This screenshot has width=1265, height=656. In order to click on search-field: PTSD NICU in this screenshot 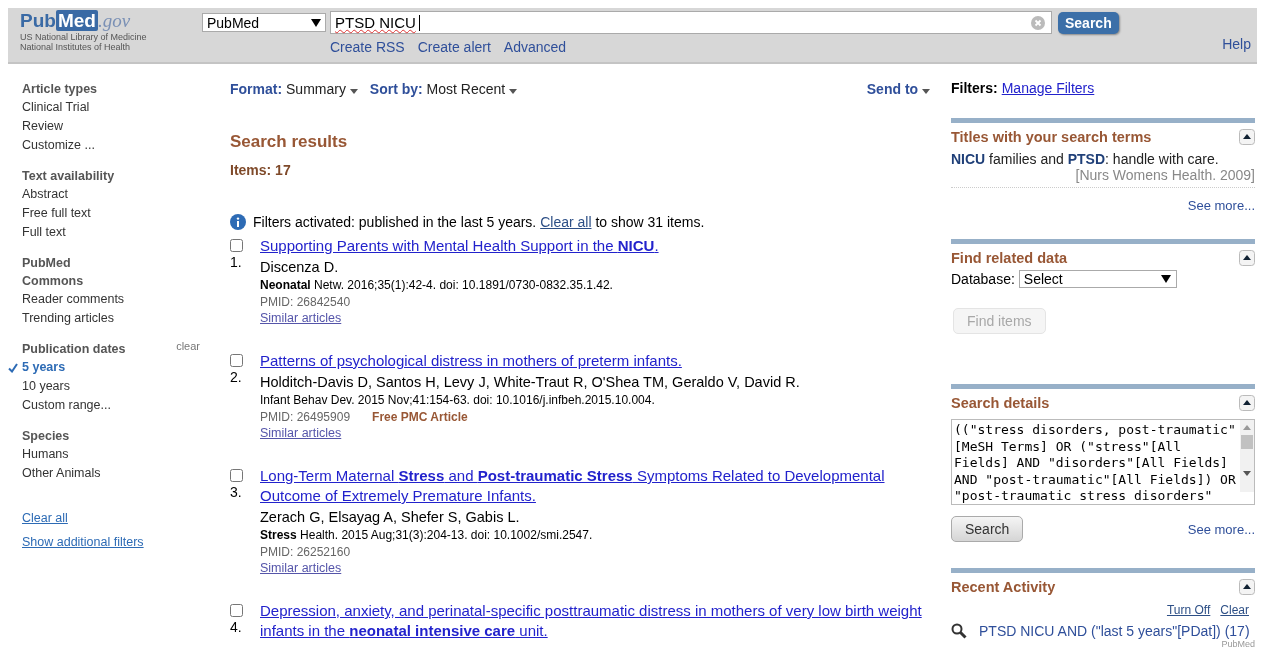, I will do `click(691, 22)`.